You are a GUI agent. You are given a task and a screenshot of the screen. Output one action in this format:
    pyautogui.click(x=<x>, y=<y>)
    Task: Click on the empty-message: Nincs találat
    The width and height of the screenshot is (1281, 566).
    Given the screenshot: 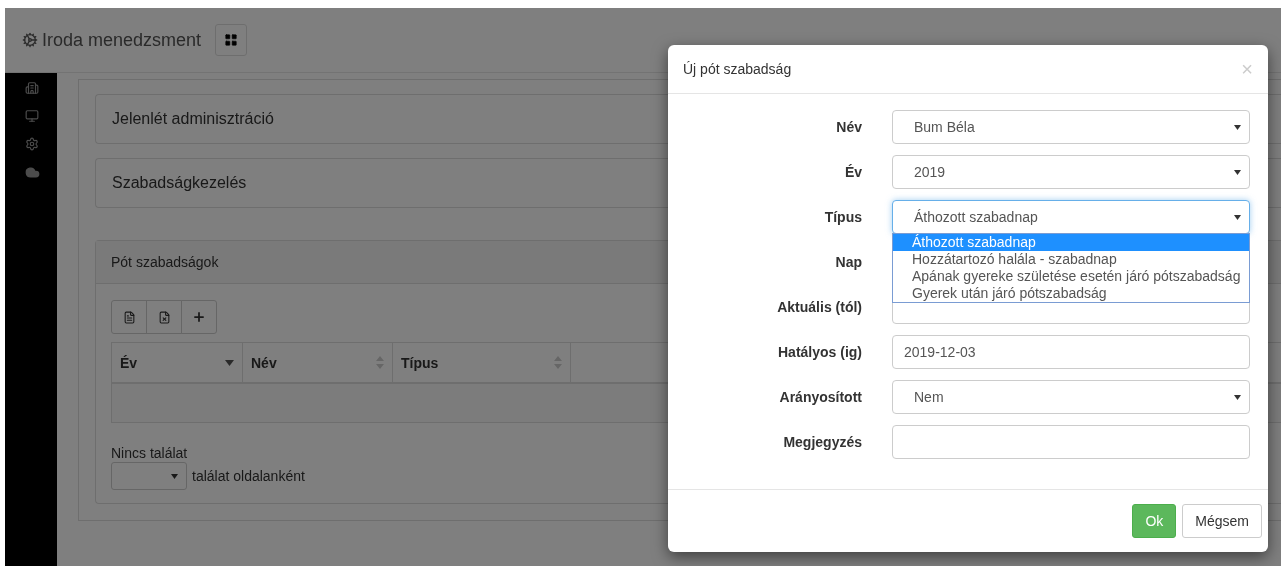 What is the action you would take?
    pyautogui.click(x=150, y=453)
    